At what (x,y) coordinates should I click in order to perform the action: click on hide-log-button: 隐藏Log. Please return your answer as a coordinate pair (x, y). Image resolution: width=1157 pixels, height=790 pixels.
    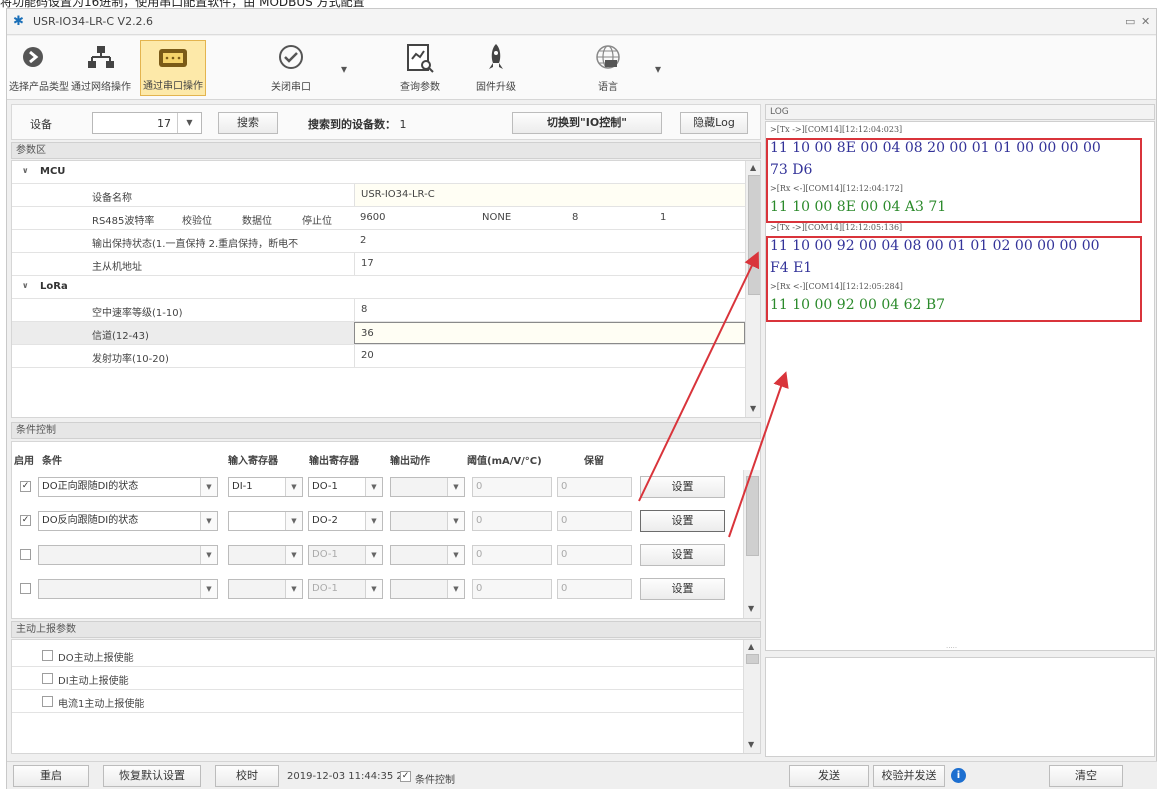
    Looking at the image, I should click on (714, 123).